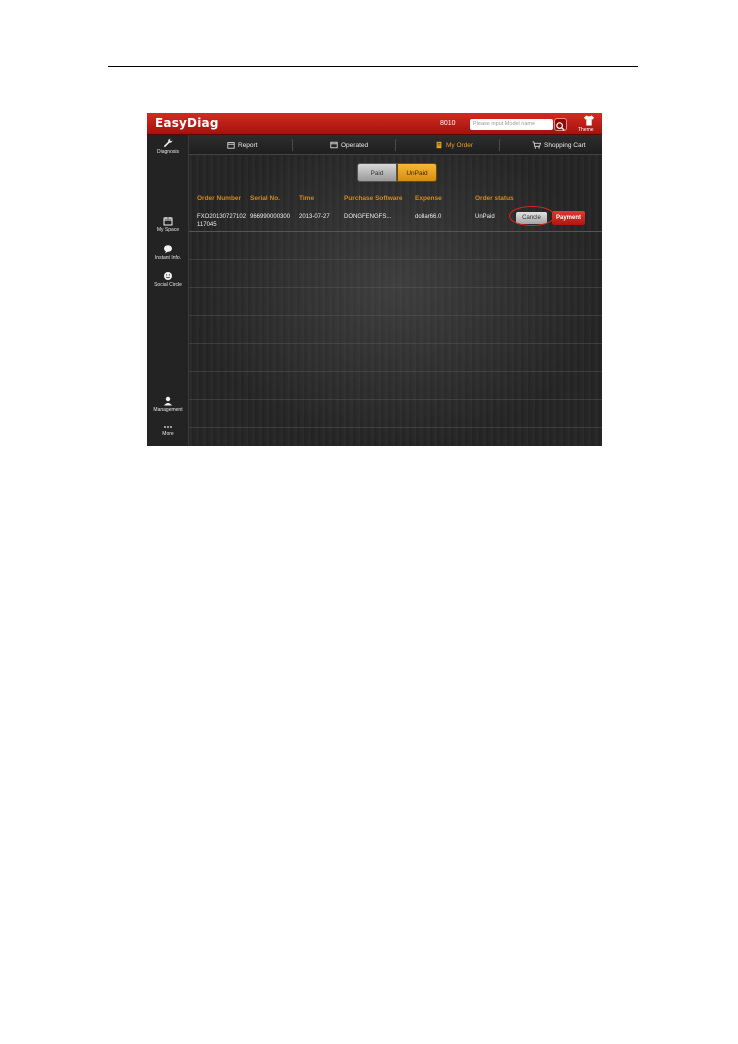  I want to click on sidebar-item-social-circle: Social Circle, so click(168, 279).